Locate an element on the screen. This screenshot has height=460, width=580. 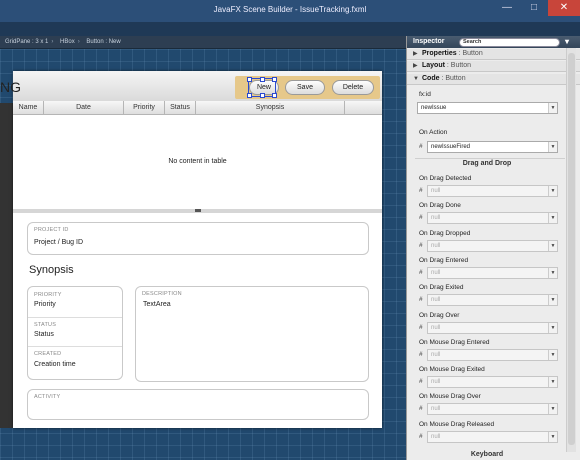
section-layout: ▶ Layout : Button is located at coordinates (493, 66).